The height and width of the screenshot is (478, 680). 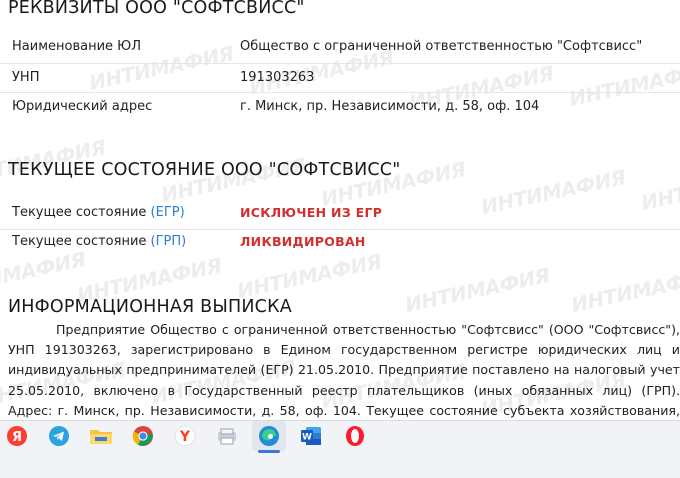 I want to click on opera-icon, so click(x=355, y=436).